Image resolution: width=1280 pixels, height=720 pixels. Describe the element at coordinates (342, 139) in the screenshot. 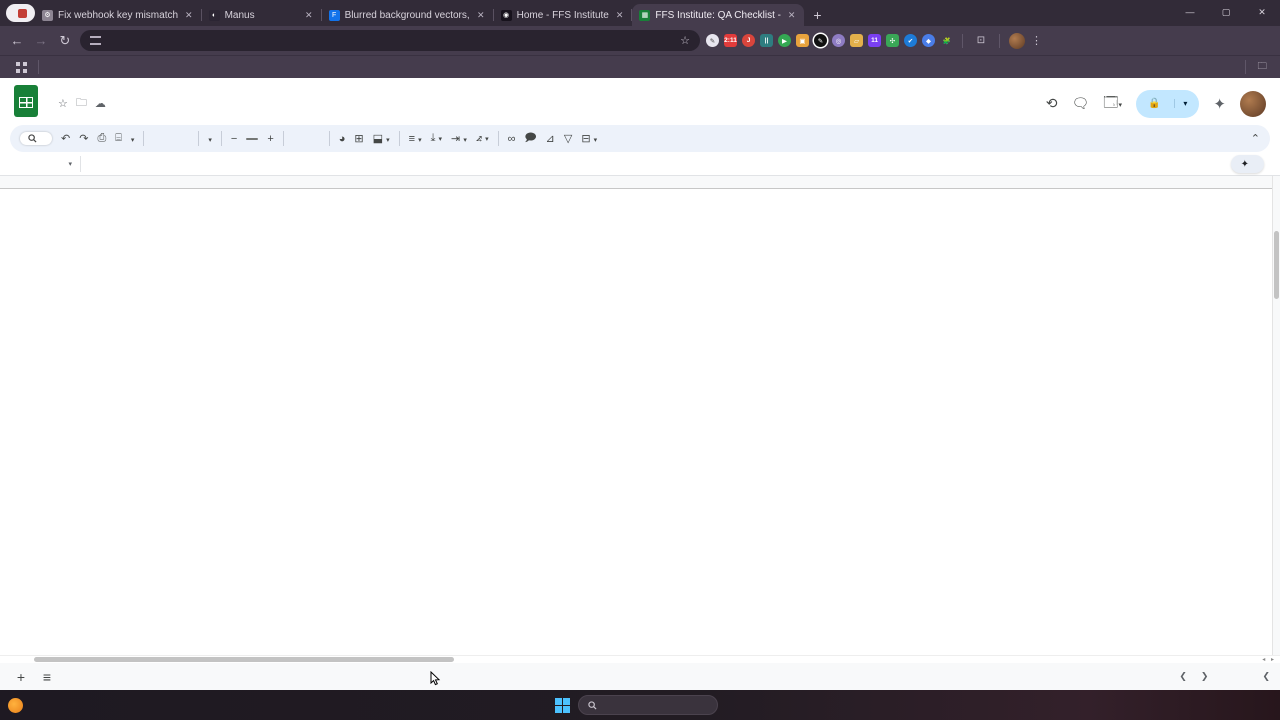

I see `fill-color-button: ◕` at that location.